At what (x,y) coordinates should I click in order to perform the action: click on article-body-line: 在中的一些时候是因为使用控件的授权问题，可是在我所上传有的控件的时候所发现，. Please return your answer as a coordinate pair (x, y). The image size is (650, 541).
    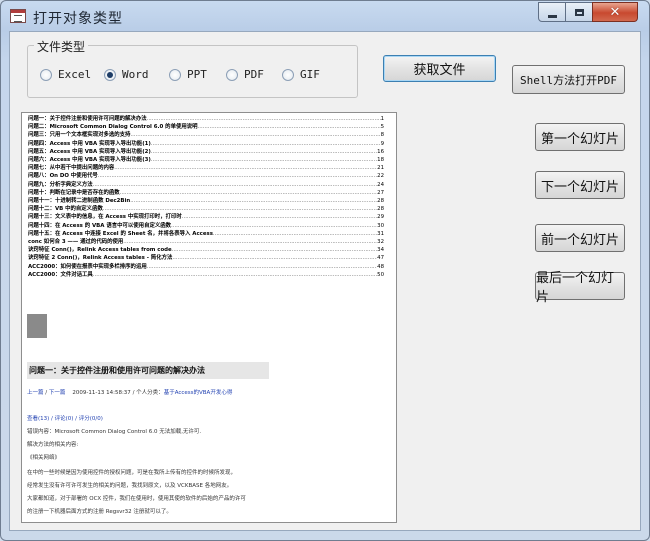
    Looking at the image, I should click on (132, 473).